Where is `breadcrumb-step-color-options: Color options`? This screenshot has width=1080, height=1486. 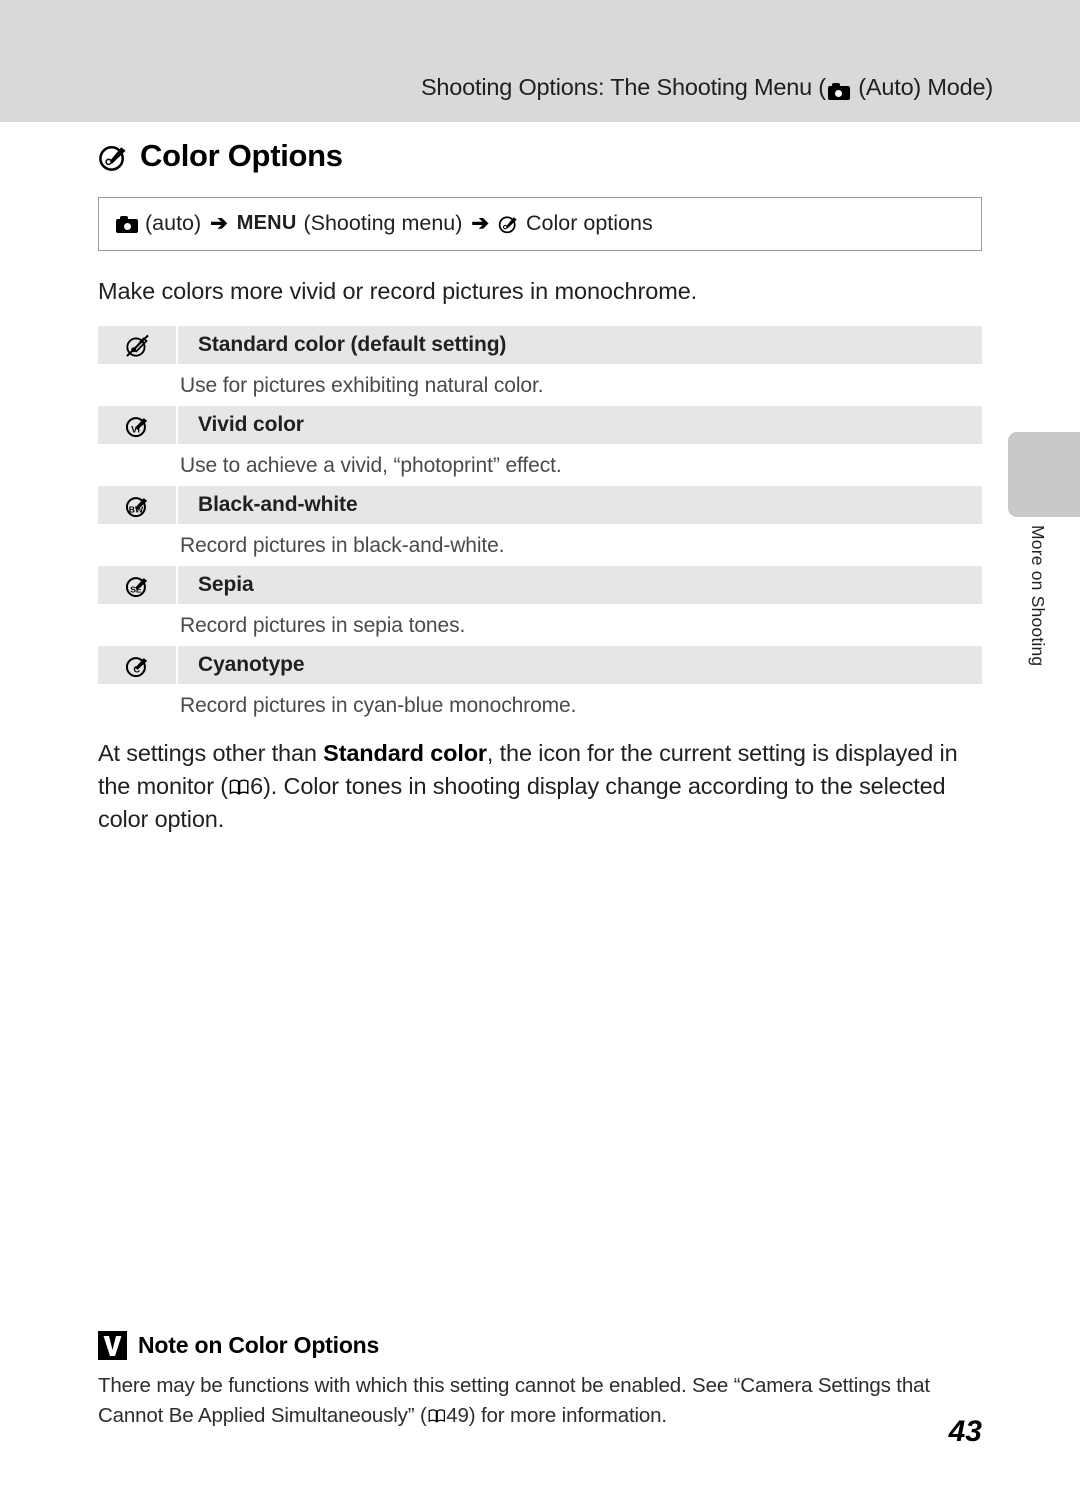 breadcrumb-step-color-options: Color options is located at coordinates (589, 223).